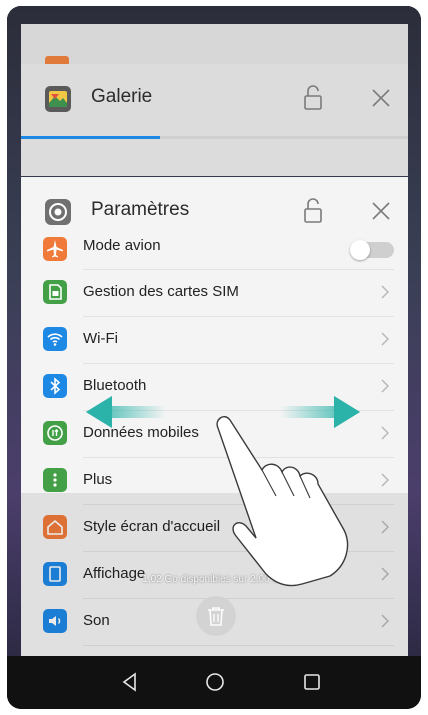  Describe the element at coordinates (55, 292) in the screenshot. I see `sim-card-icon` at that location.